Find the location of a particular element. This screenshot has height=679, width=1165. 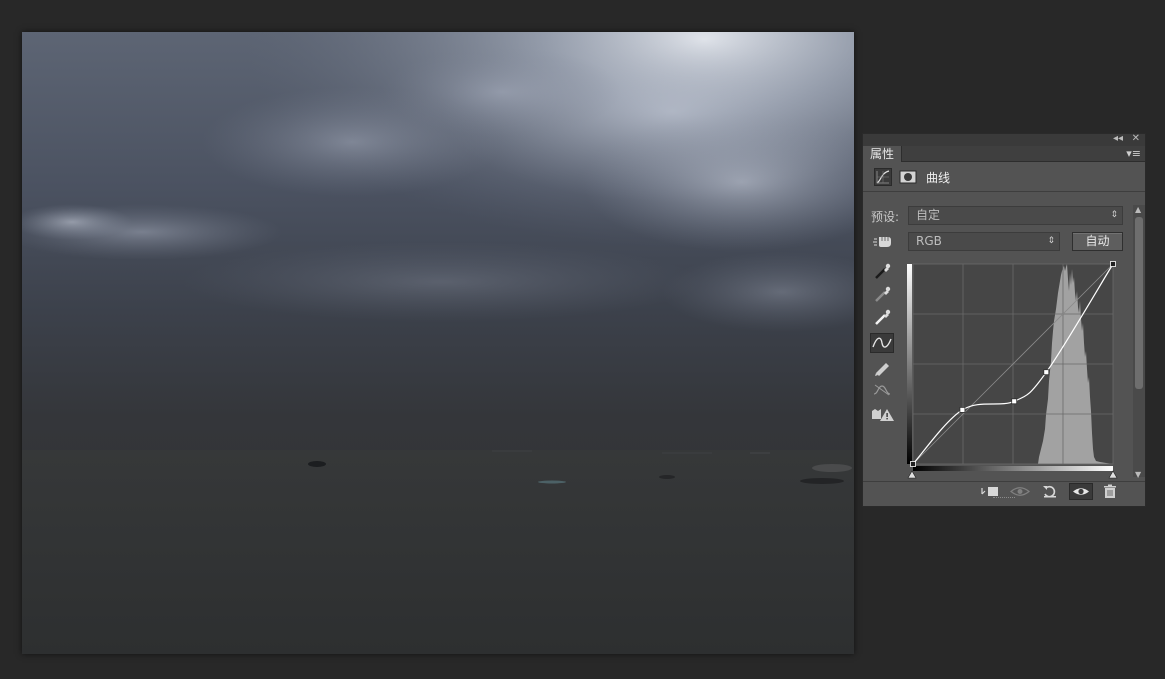

close-panel-icon: ✕ is located at coordinates (1136, 139).